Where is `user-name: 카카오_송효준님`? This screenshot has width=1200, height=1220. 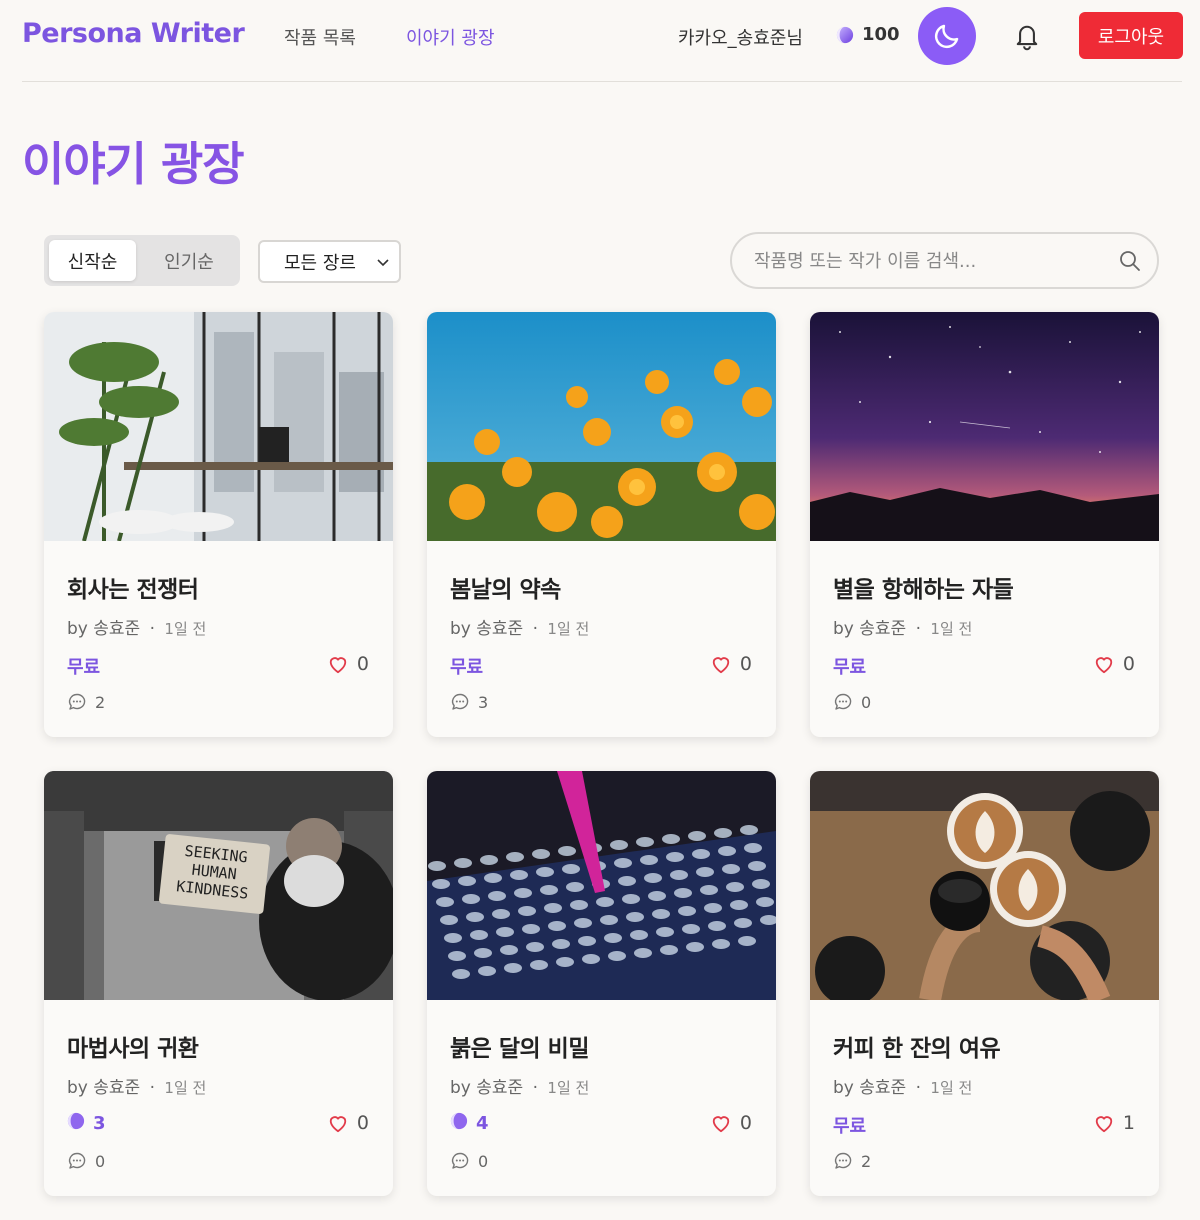
user-name: 카카오_송효준님 is located at coordinates (740, 38).